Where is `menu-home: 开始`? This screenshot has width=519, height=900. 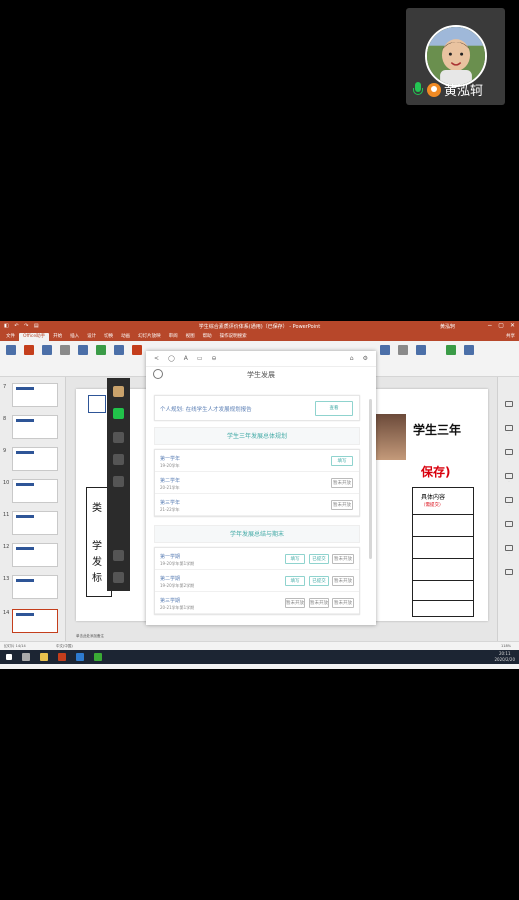 menu-home: 开始 is located at coordinates (57, 337).